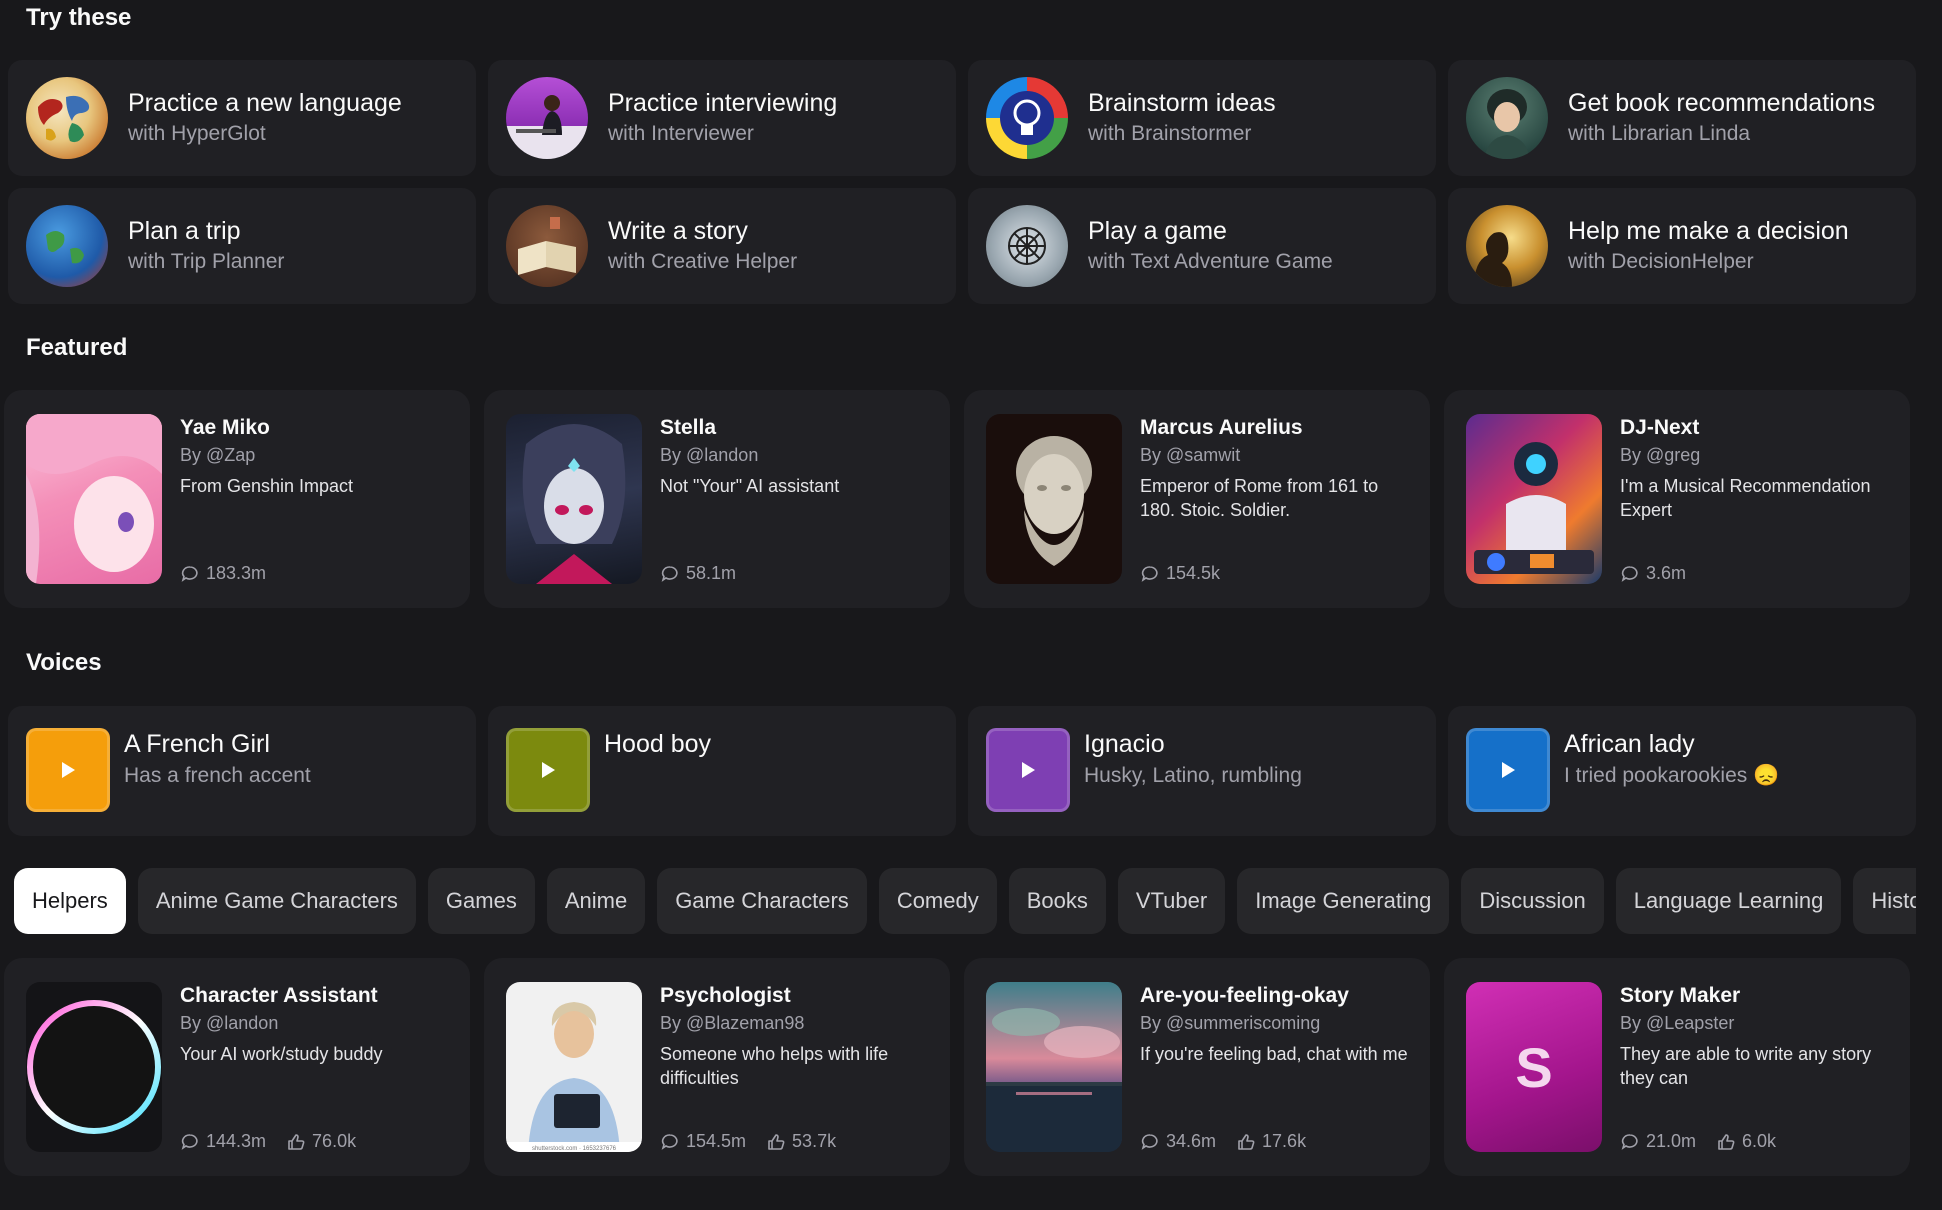  Describe the element at coordinates (1507, 118) in the screenshot. I see `librarian-avatar` at that location.